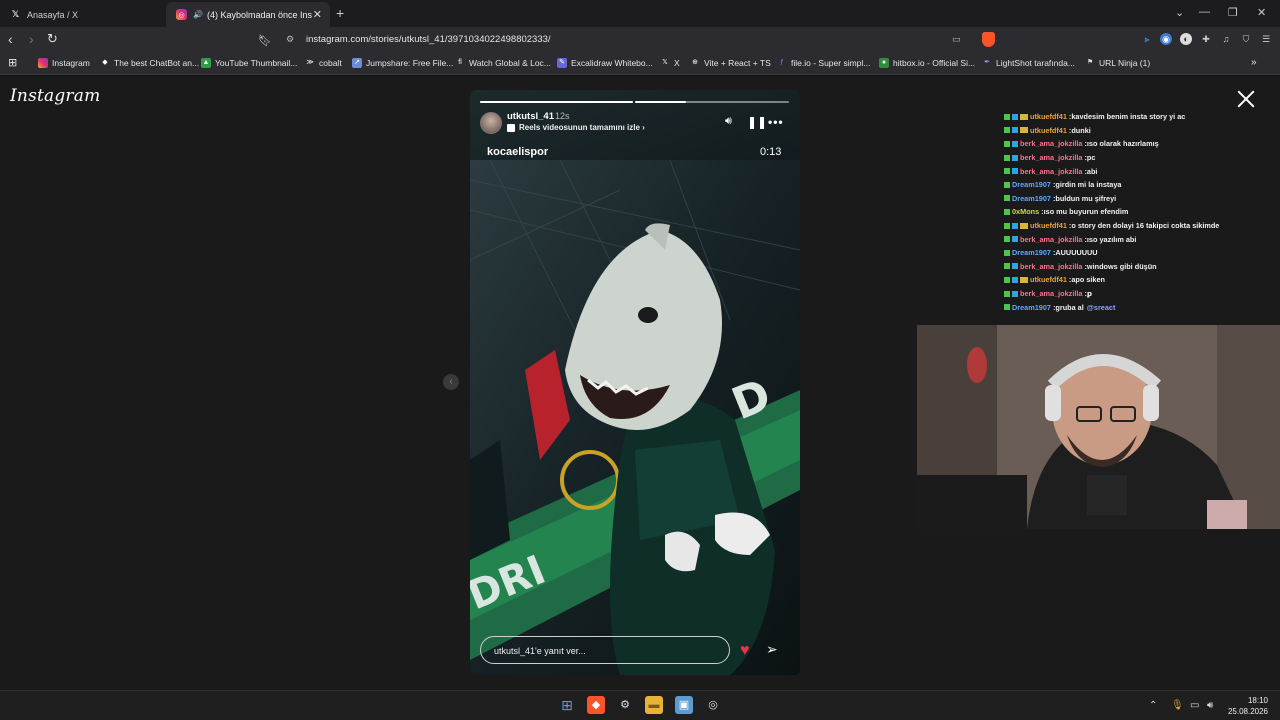  I want to click on reels-link: Reels videosunun tamamını izle ›, so click(576, 127).